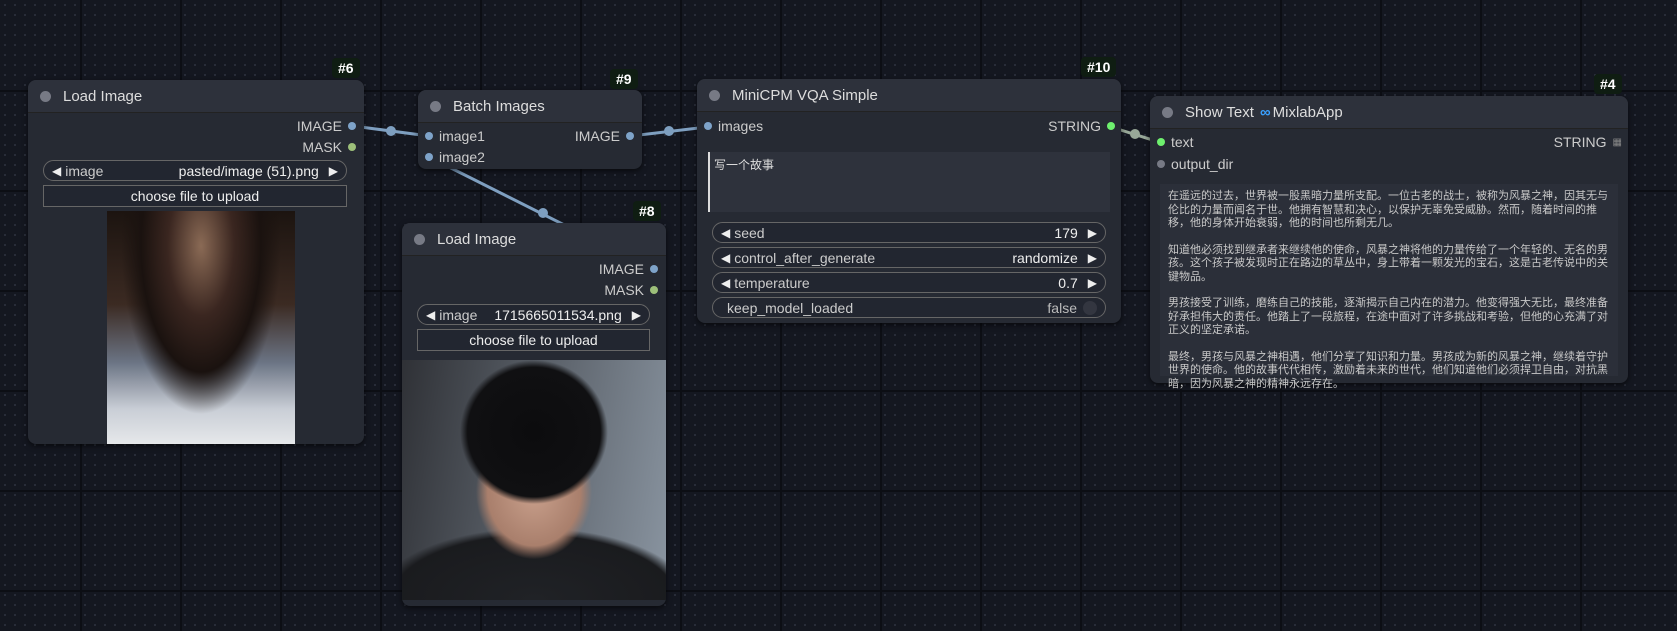 The height and width of the screenshot is (631, 1677). I want to click on node-title-bar: Show Text ∞ MixlabApp, so click(1389, 112).